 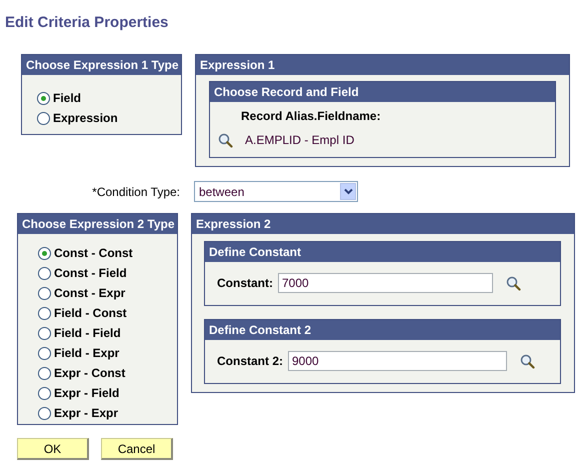 What do you see at coordinates (107, 373) in the screenshot?
I see `radio-option: Expr - Const` at bounding box center [107, 373].